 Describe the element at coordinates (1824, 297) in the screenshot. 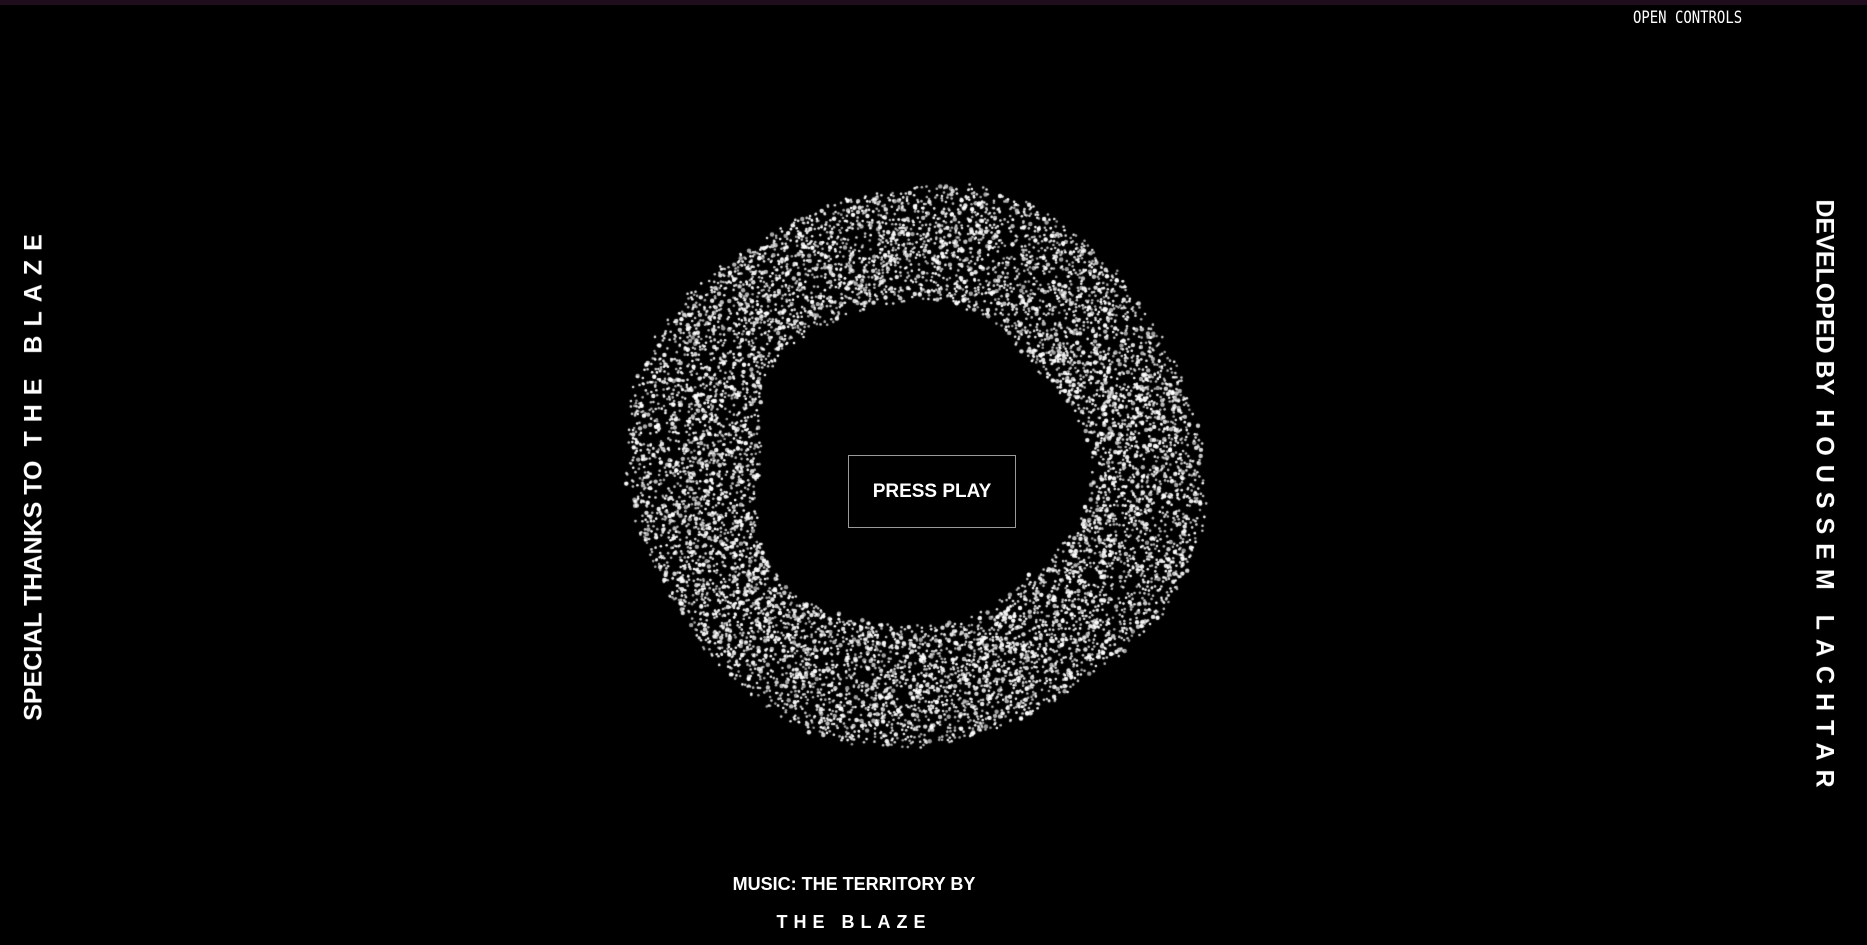

I see `developer-prefix: DEVELOPED BY` at that location.